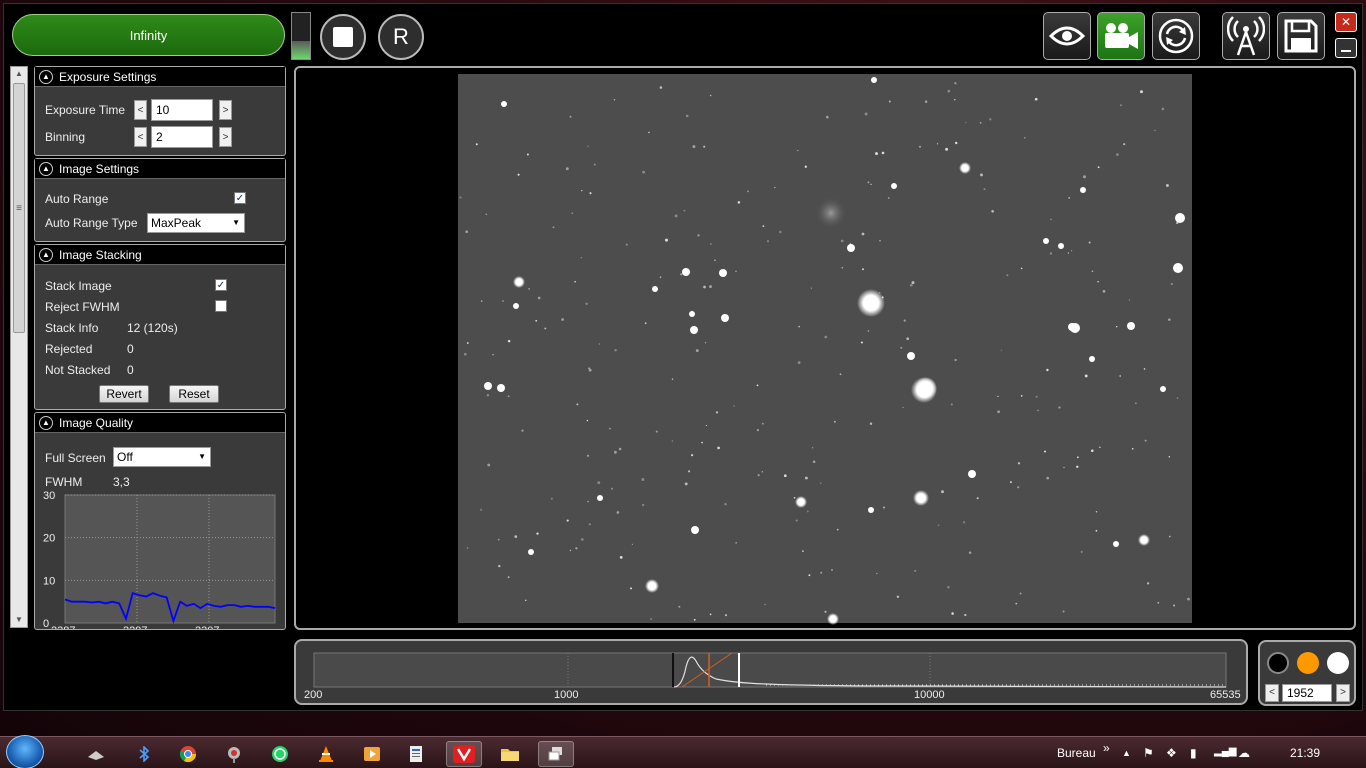 This screenshot has width=1366, height=768. I want to click on binning-label: Binning, so click(65, 137).